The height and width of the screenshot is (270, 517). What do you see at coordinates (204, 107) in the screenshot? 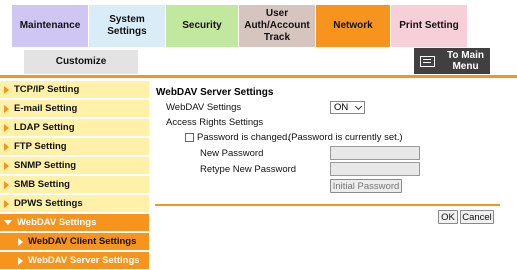
I see `webdav-settings-label: WebDAV Settings` at bounding box center [204, 107].